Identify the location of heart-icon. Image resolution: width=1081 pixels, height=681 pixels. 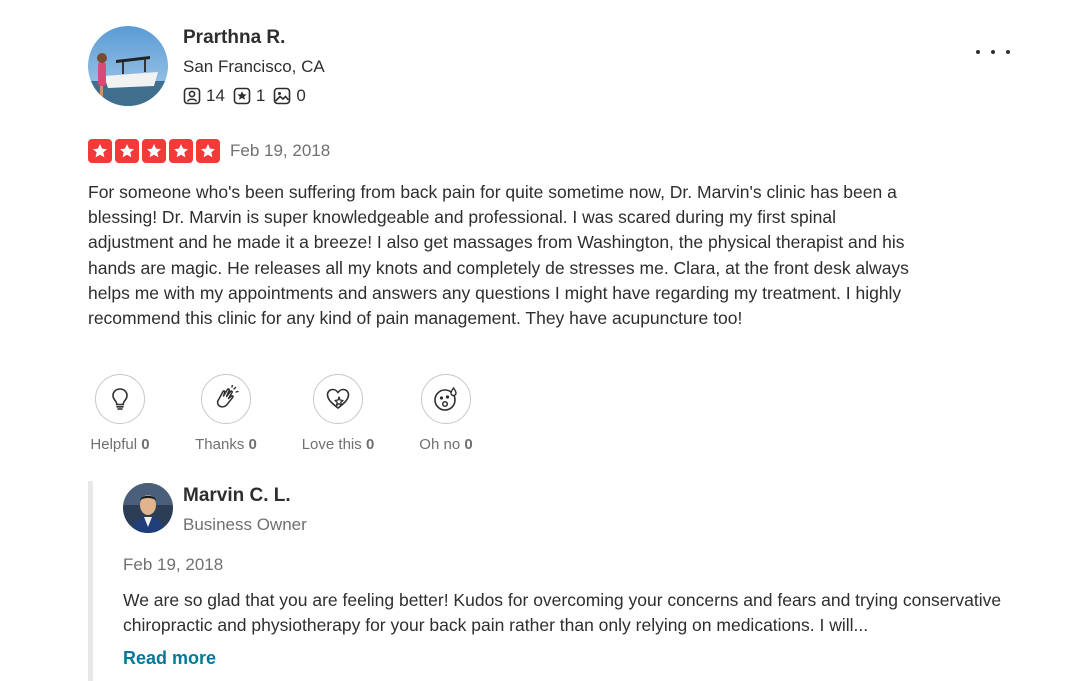
(338, 398).